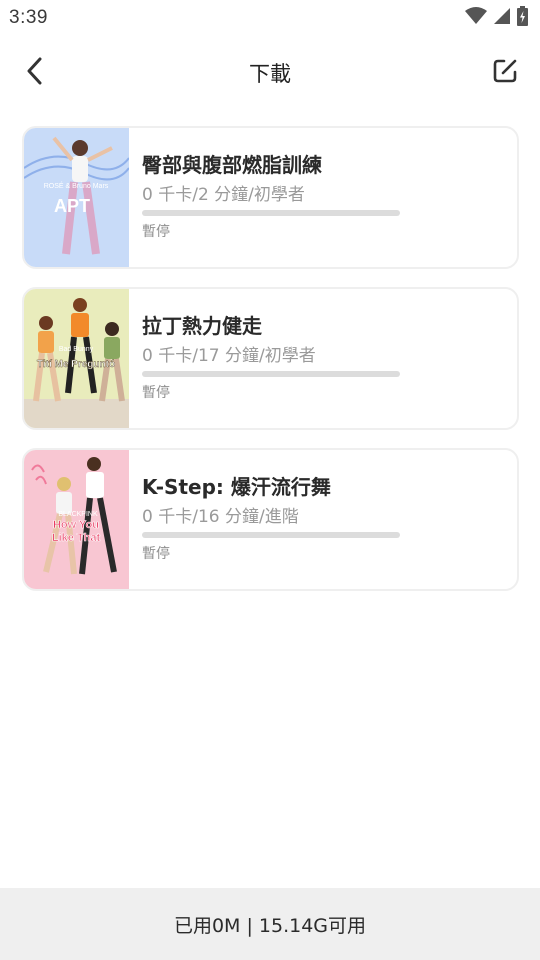 This screenshot has width=540, height=960. Describe the element at coordinates (76, 349) in the screenshot. I see `thumb-caption: Bad Bunny` at that location.